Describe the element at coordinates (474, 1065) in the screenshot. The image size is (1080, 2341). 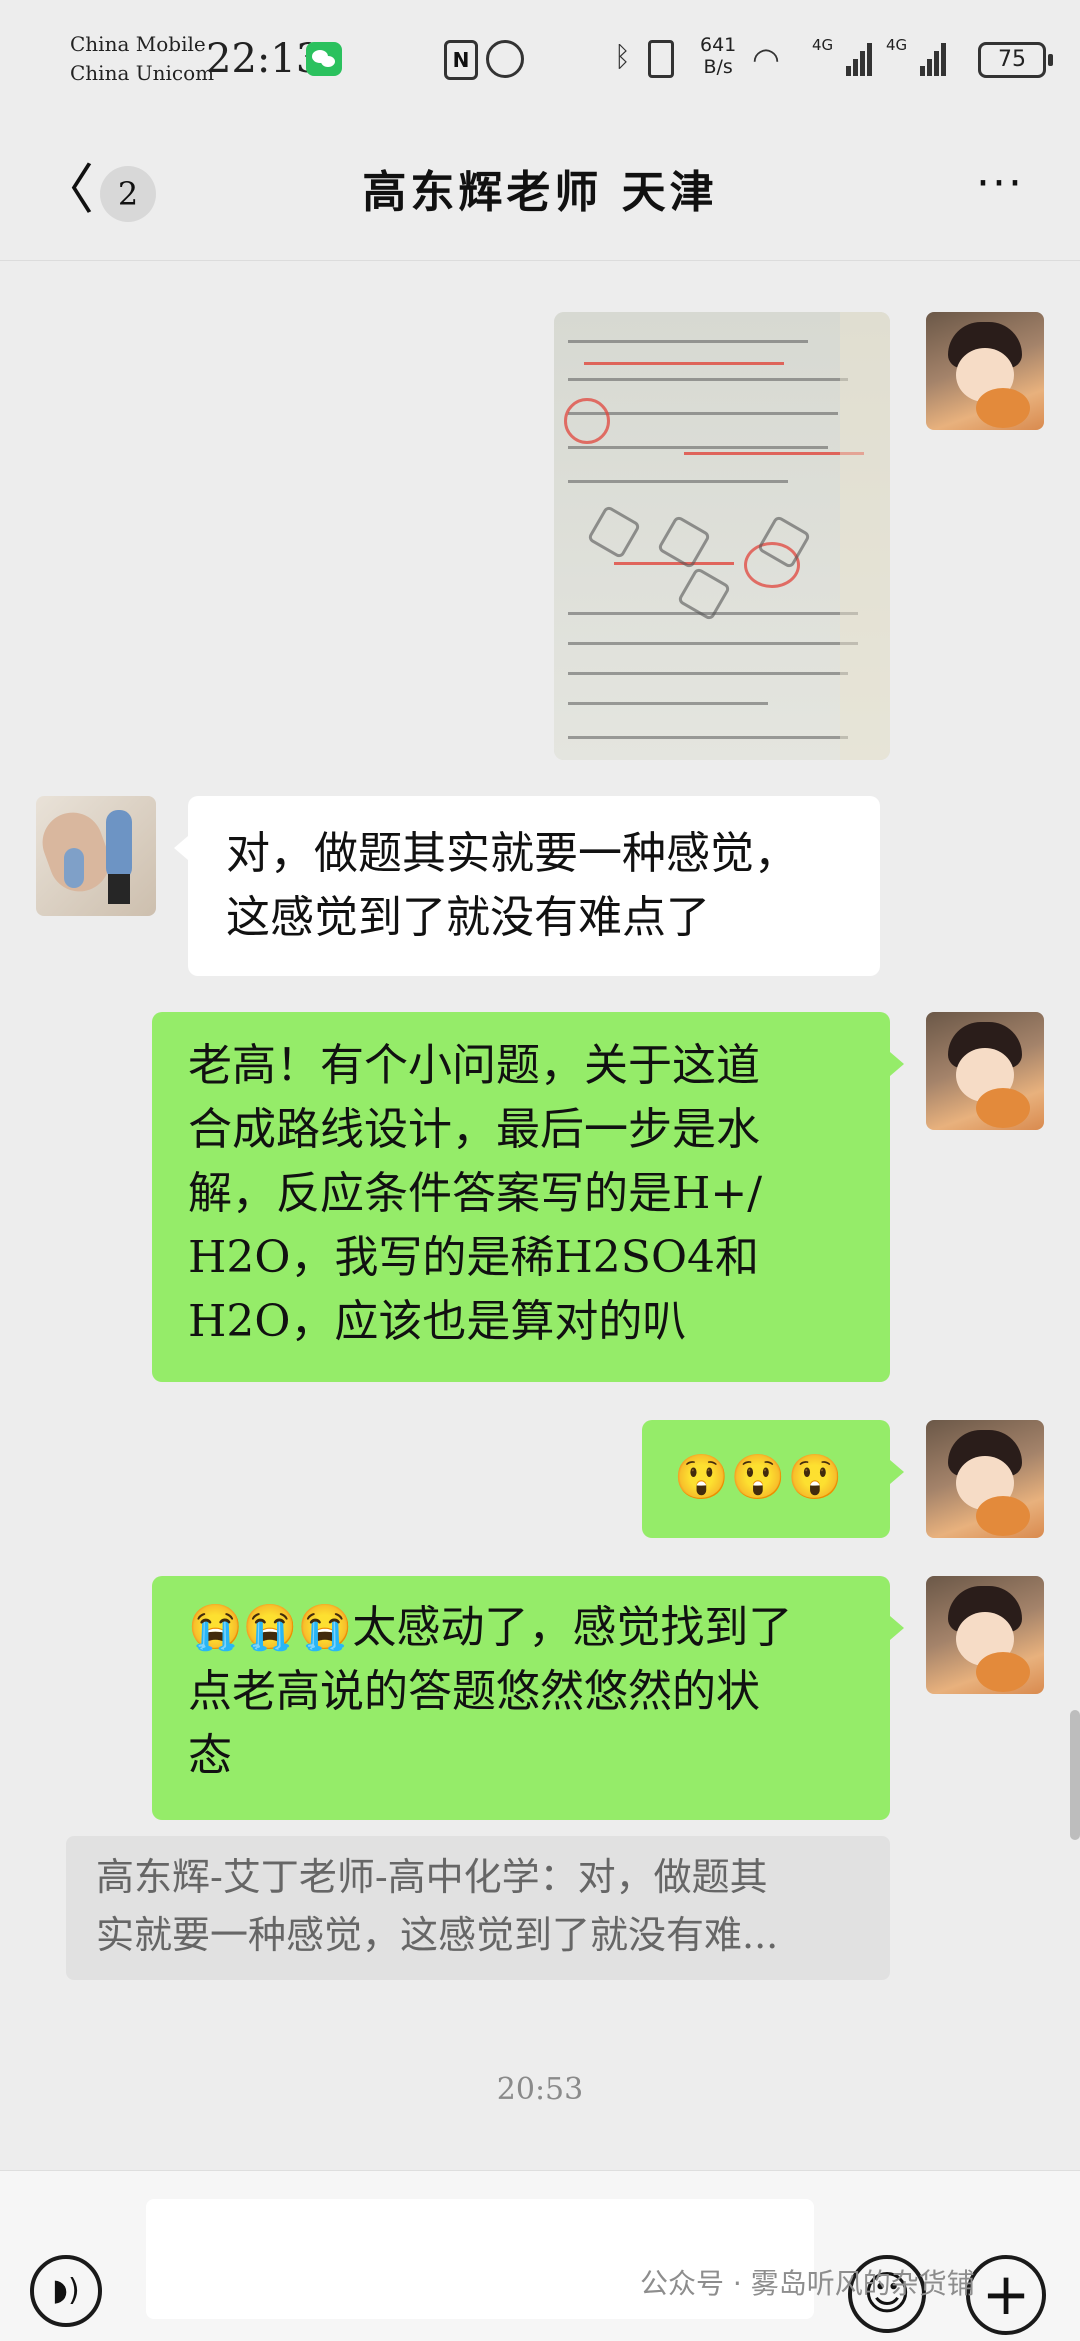
I see `message-line: 老高！有个小问题，关于这道` at that location.